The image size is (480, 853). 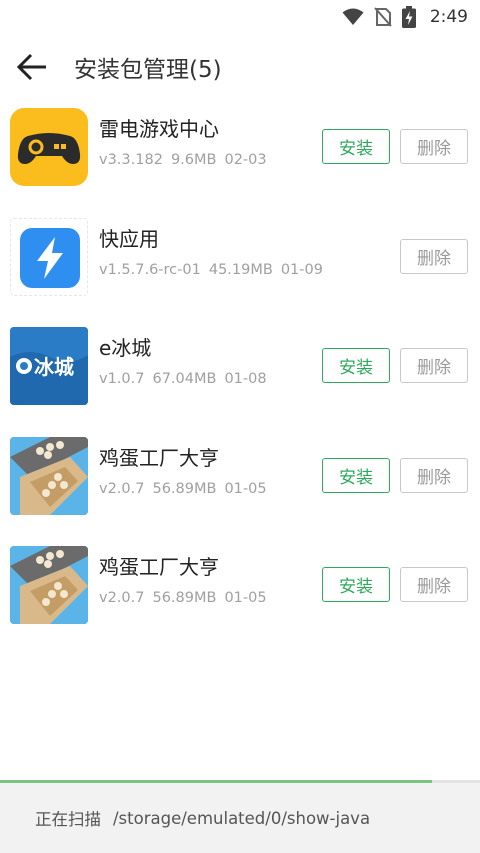 I want to click on app-meta: v1.5.7.6-rc-01 45.19MB 01-09, so click(x=215, y=270).